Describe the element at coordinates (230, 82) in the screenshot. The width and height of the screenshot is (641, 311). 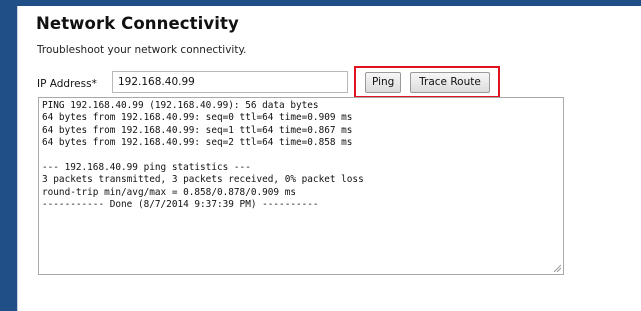
I see `ip-address-input` at that location.